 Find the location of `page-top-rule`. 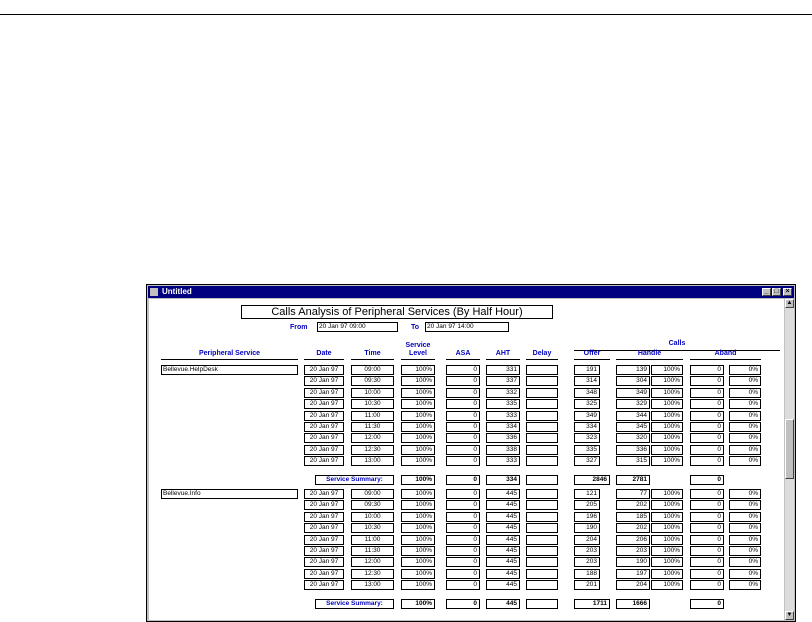

page-top-rule is located at coordinates (406, 14).